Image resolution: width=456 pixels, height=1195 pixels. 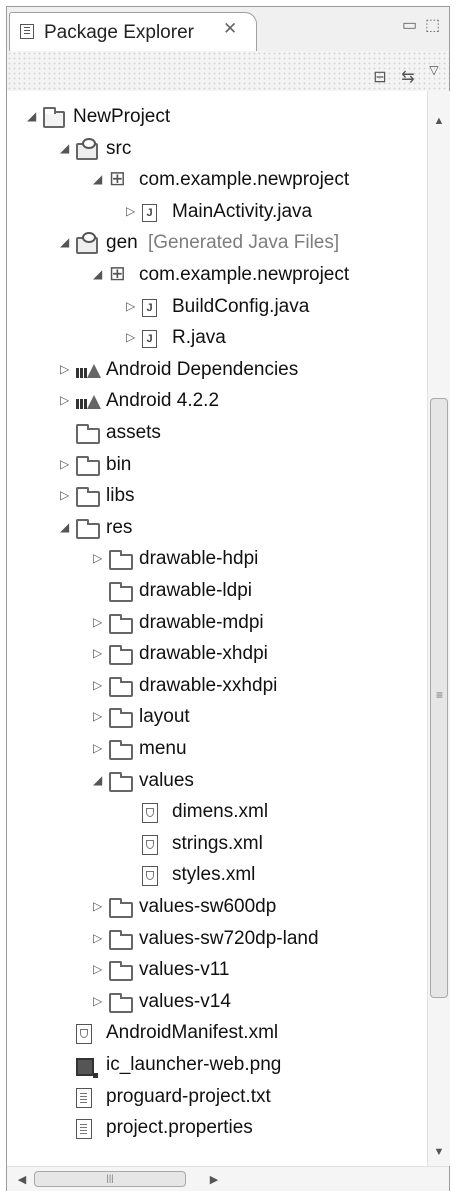 I want to click on tree-item: dimens.xml, so click(x=217, y=812).